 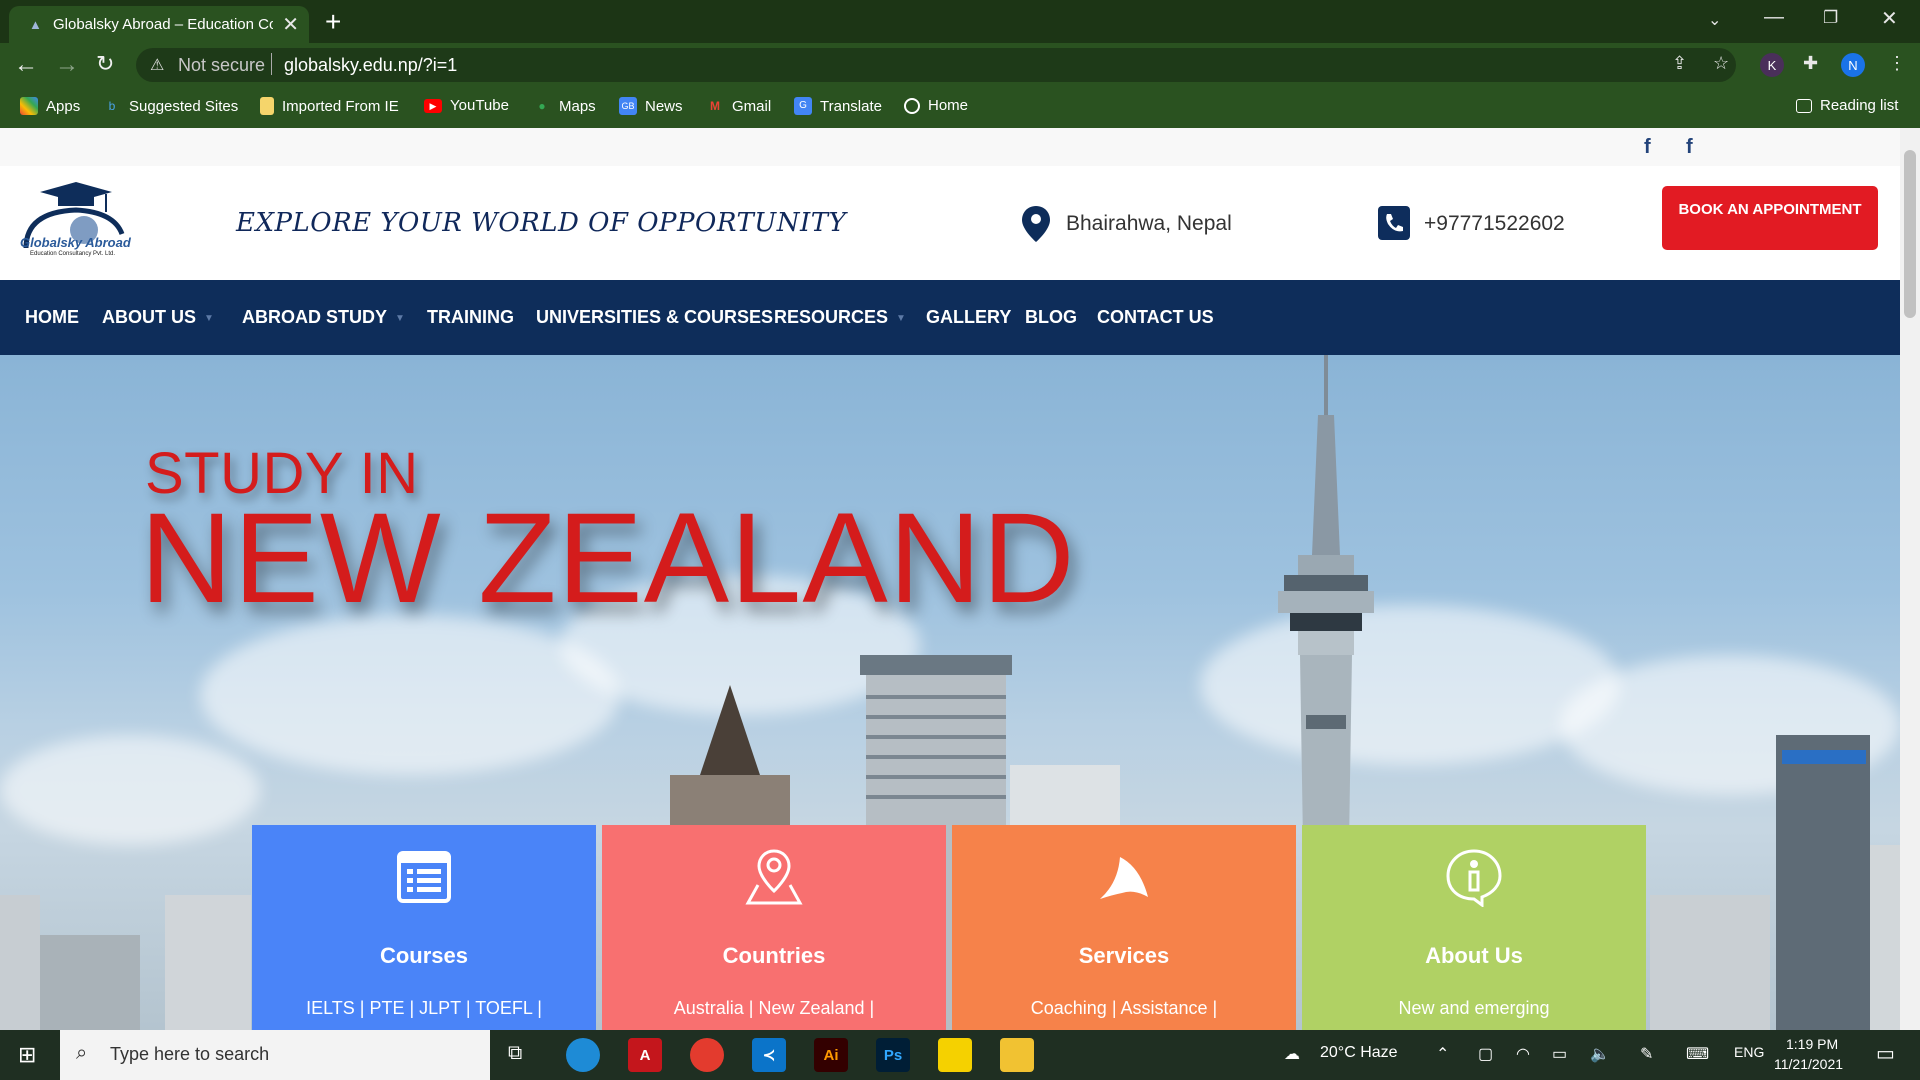 What do you see at coordinates (1523, 1054) in the screenshot?
I see `wifi-icon: ◠` at bounding box center [1523, 1054].